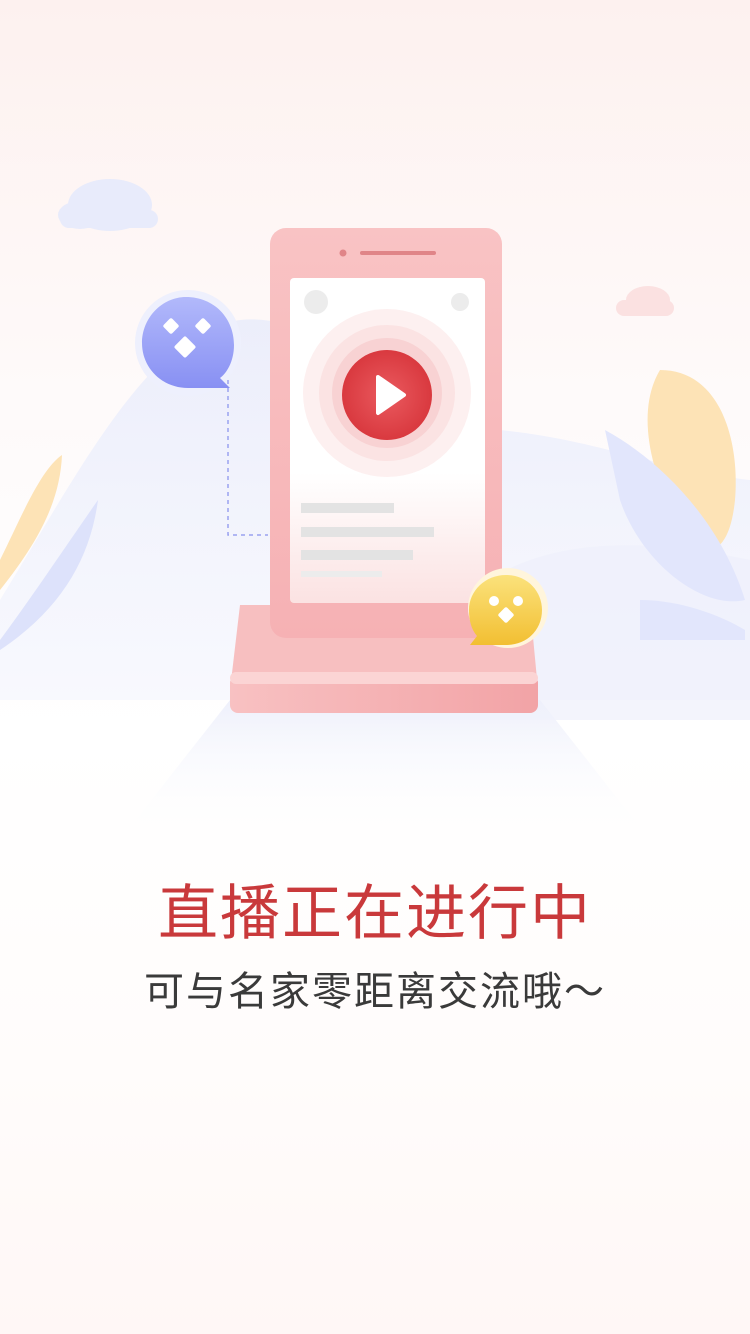 The image size is (750, 1334). I want to click on phone, so click(386, 433).